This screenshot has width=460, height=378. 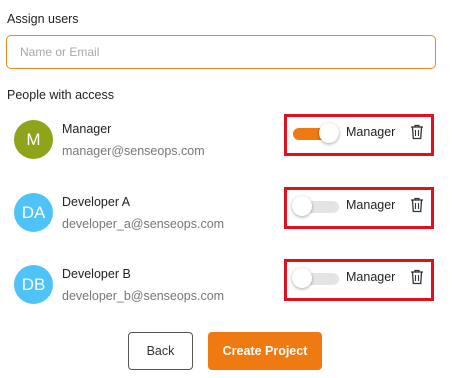 I want to click on people-with-access-label: People with access, so click(x=61, y=95).